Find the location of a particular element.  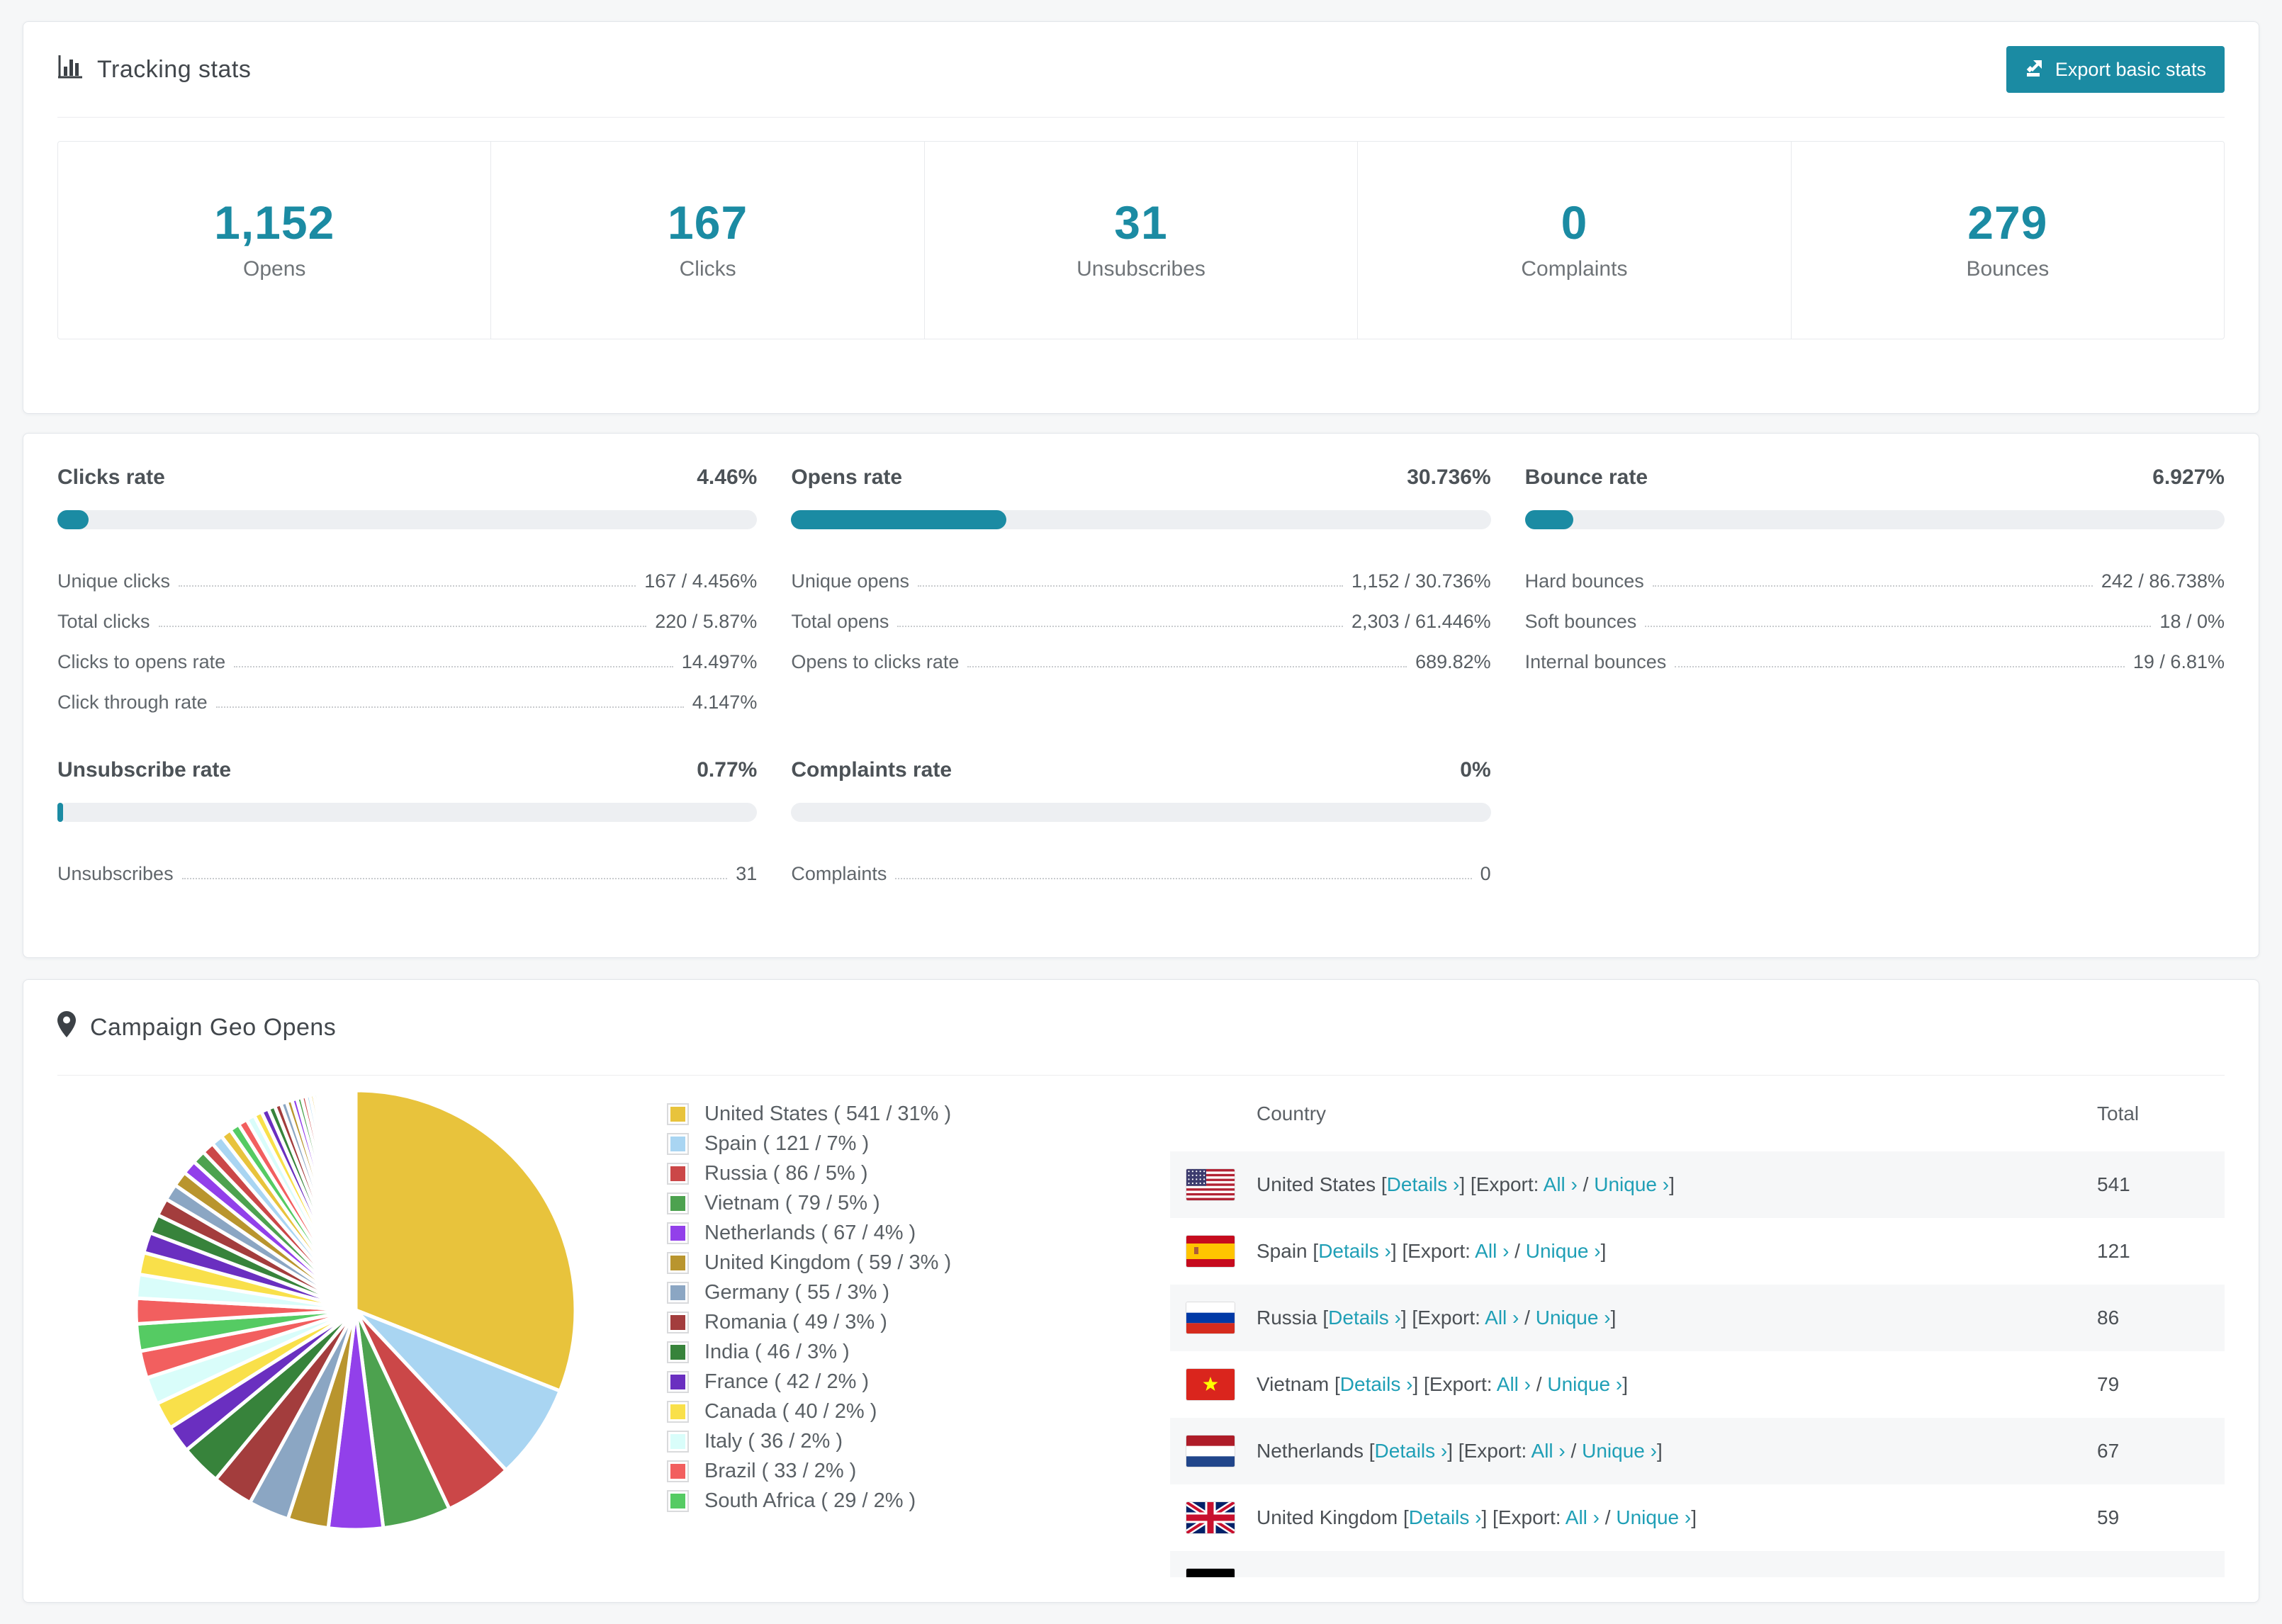

rate-header: Bounce rate 6.927% is located at coordinates (1875, 478).